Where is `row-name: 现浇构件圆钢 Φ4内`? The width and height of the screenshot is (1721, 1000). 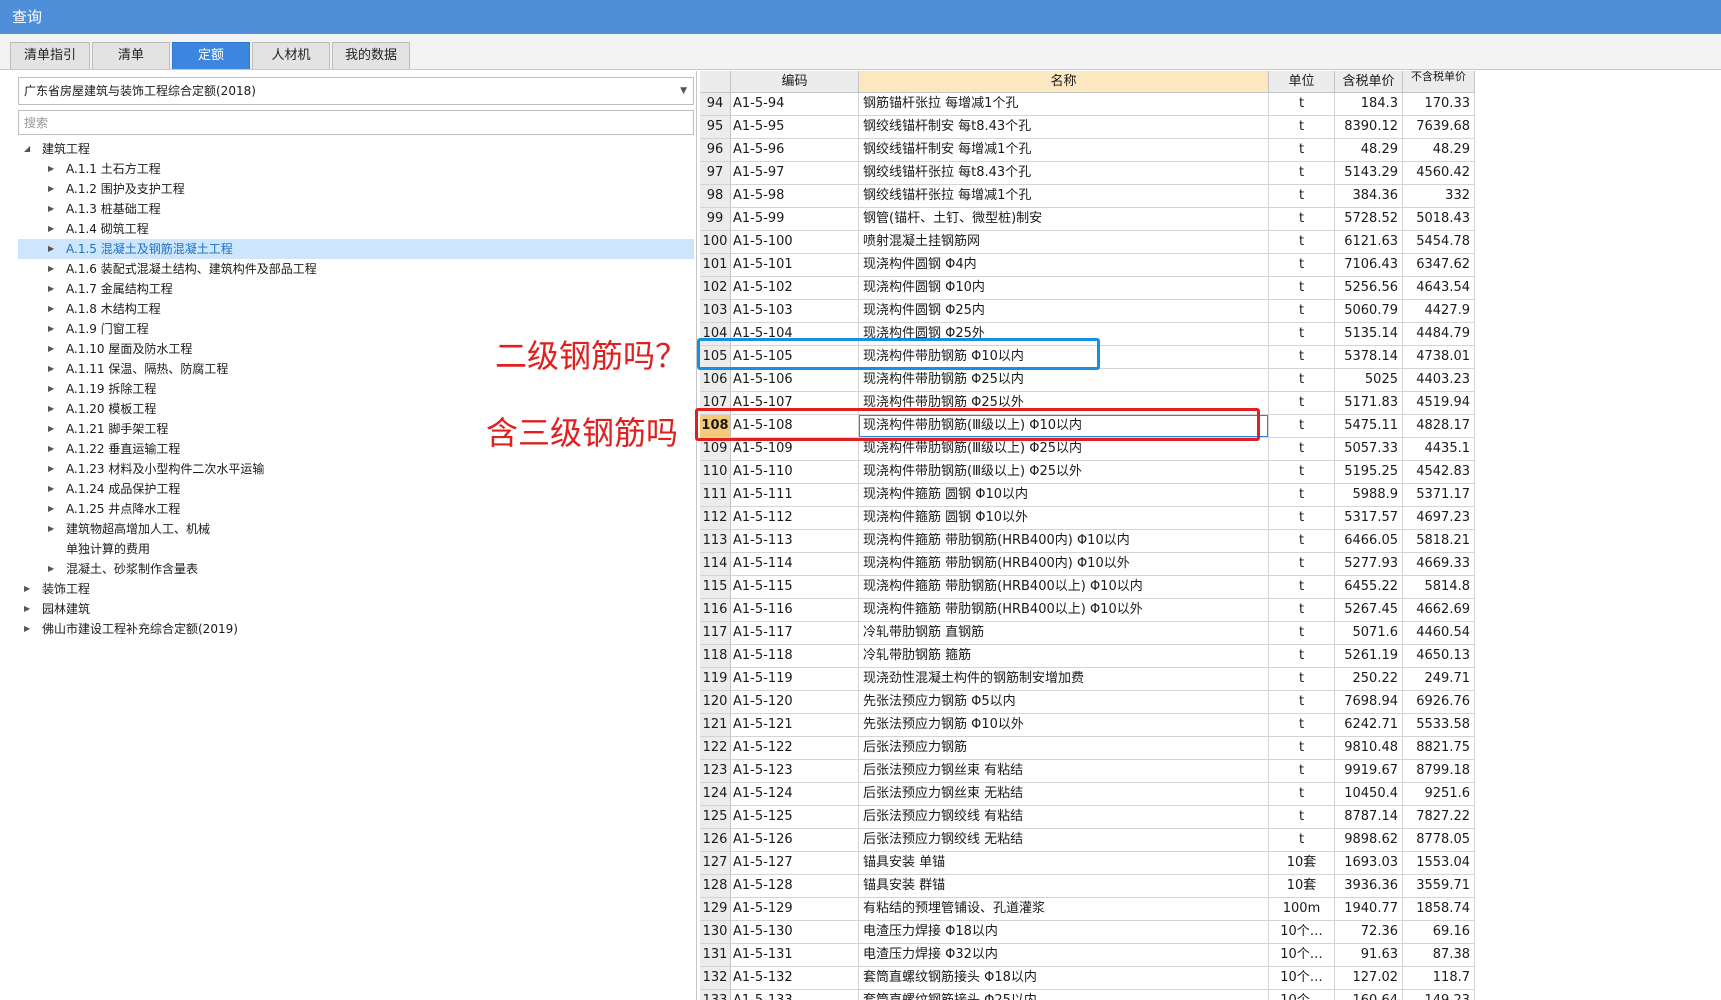 row-name: 现浇构件圆钢 Φ4内 is located at coordinates (1064, 265).